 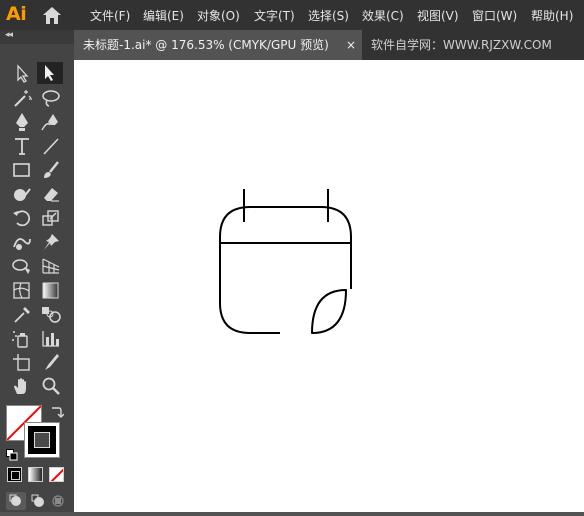 I want to click on none-slash-icon, so click(x=56, y=474).